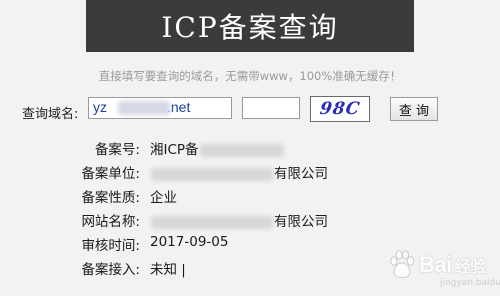 Image resolution: width=500 pixels, height=296 pixels. What do you see at coordinates (110, 174) in the screenshot?
I see `organizer-label: 备案单位:` at bounding box center [110, 174].